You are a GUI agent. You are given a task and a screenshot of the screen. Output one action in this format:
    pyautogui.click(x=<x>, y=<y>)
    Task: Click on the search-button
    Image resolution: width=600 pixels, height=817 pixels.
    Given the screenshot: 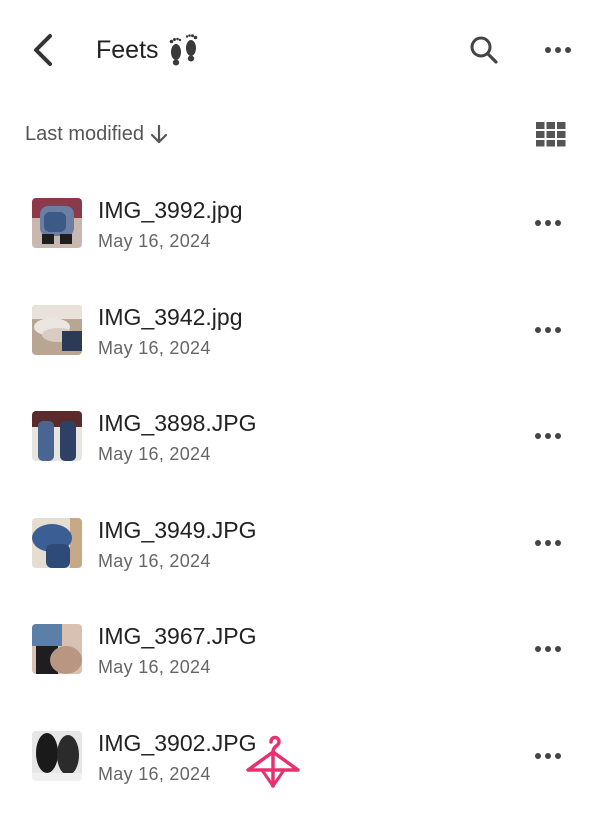 What is the action you would take?
    pyautogui.click(x=484, y=50)
    